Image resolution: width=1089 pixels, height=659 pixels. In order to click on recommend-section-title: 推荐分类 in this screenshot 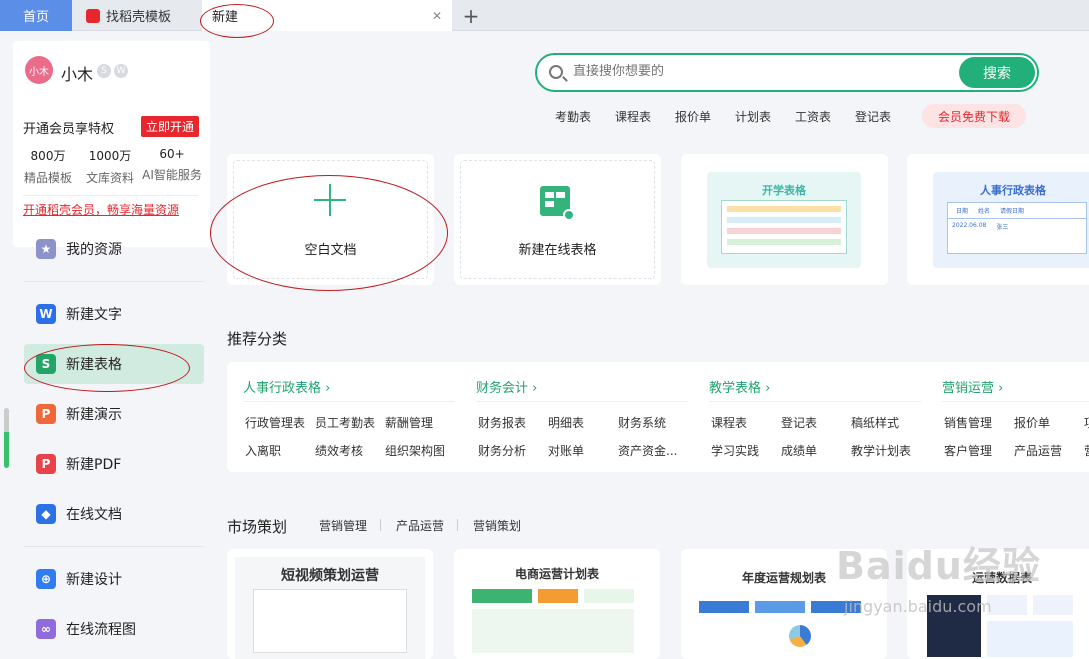, I will do `click(257, 339)`.